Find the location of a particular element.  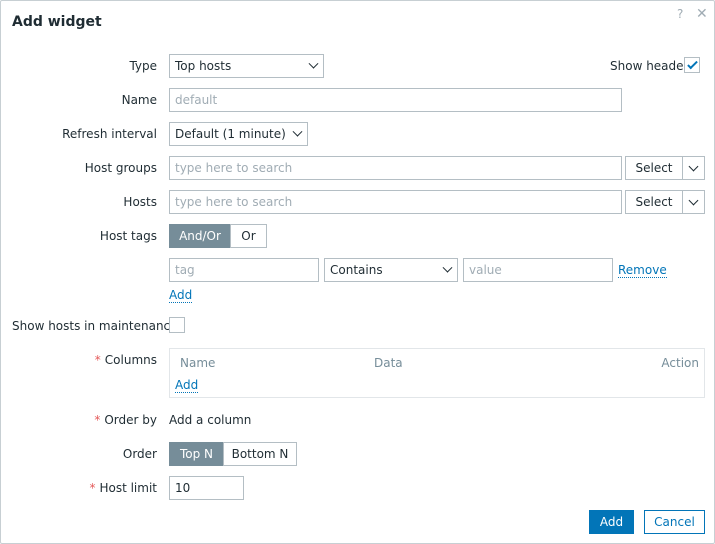

order-top-n-button: Top N is located at coordinates (196, 454).